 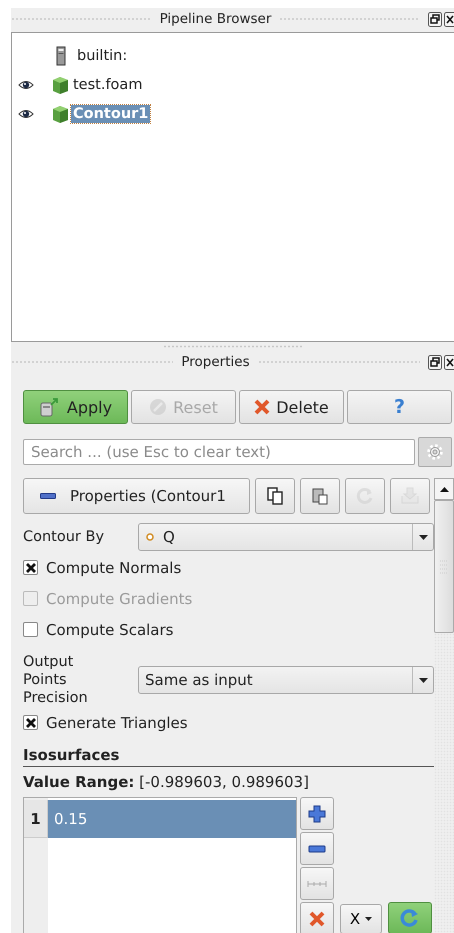 What do you see at coordinates (410, 496) in the screenshot?
I see `save-icon` at bounding box center [410, 496].